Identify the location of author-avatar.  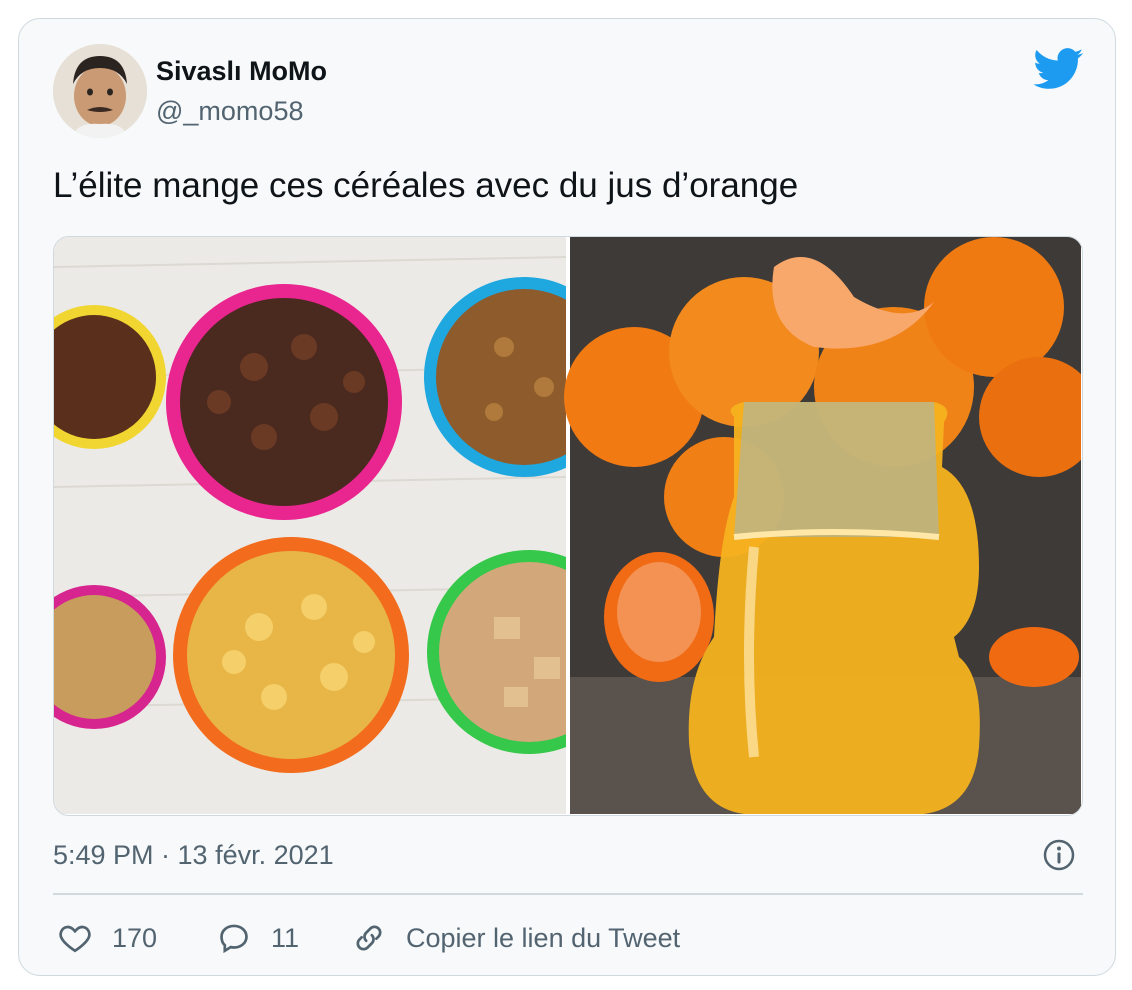
(100, 91).